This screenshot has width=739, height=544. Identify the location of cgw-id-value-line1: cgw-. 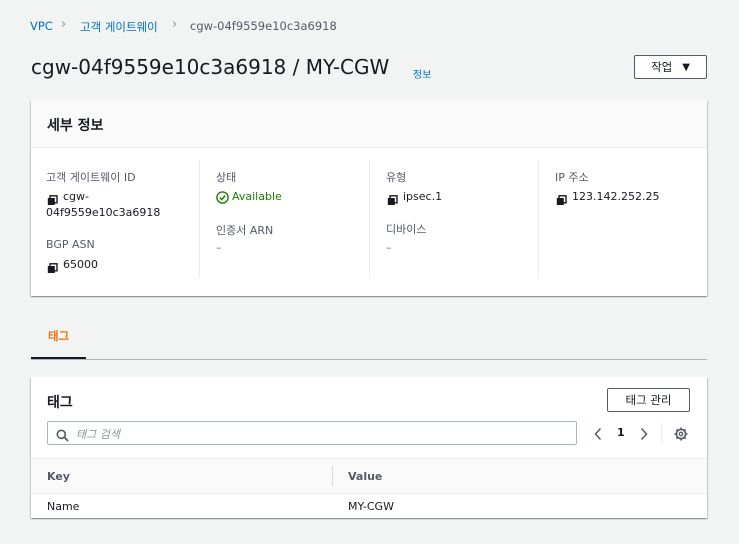
(76, 196).